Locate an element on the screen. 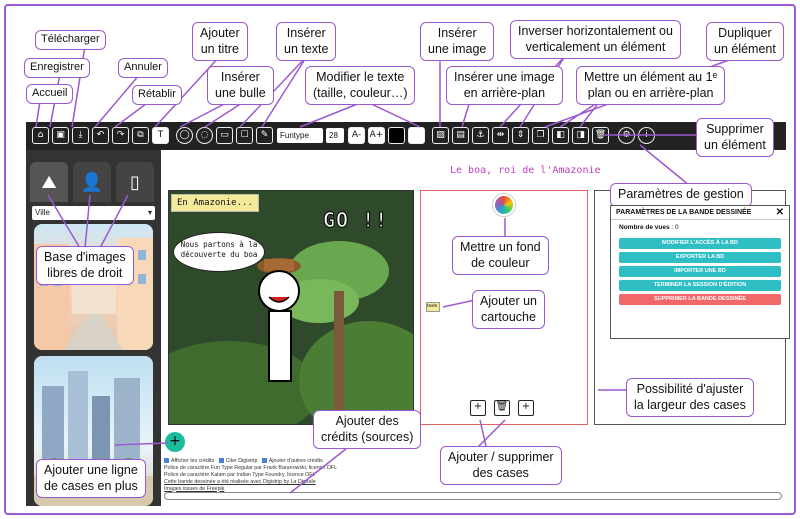 This screenshot has width=800, height=519. callout-line: de cases en plus is located at coordinates (91, 485).